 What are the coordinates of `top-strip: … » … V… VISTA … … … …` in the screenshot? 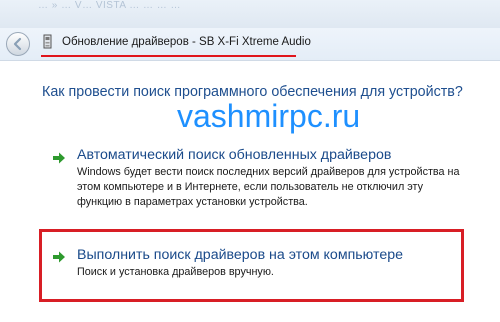 It's located at (250, 14).